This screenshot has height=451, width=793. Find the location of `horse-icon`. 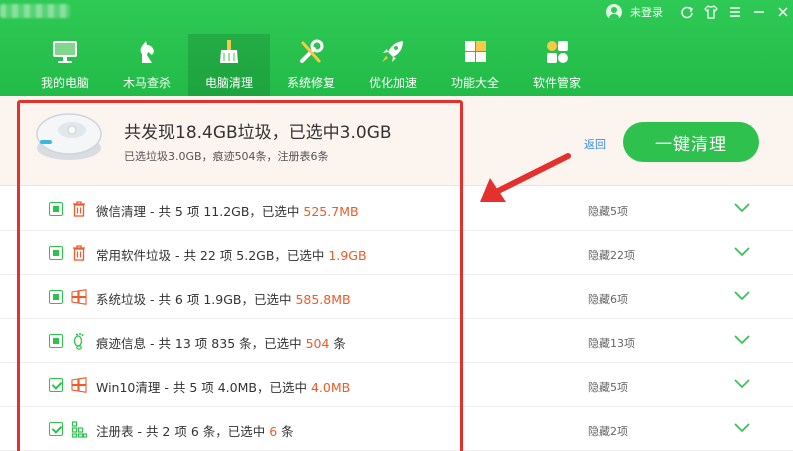

horse-icon is located at coordinates (147, 52).